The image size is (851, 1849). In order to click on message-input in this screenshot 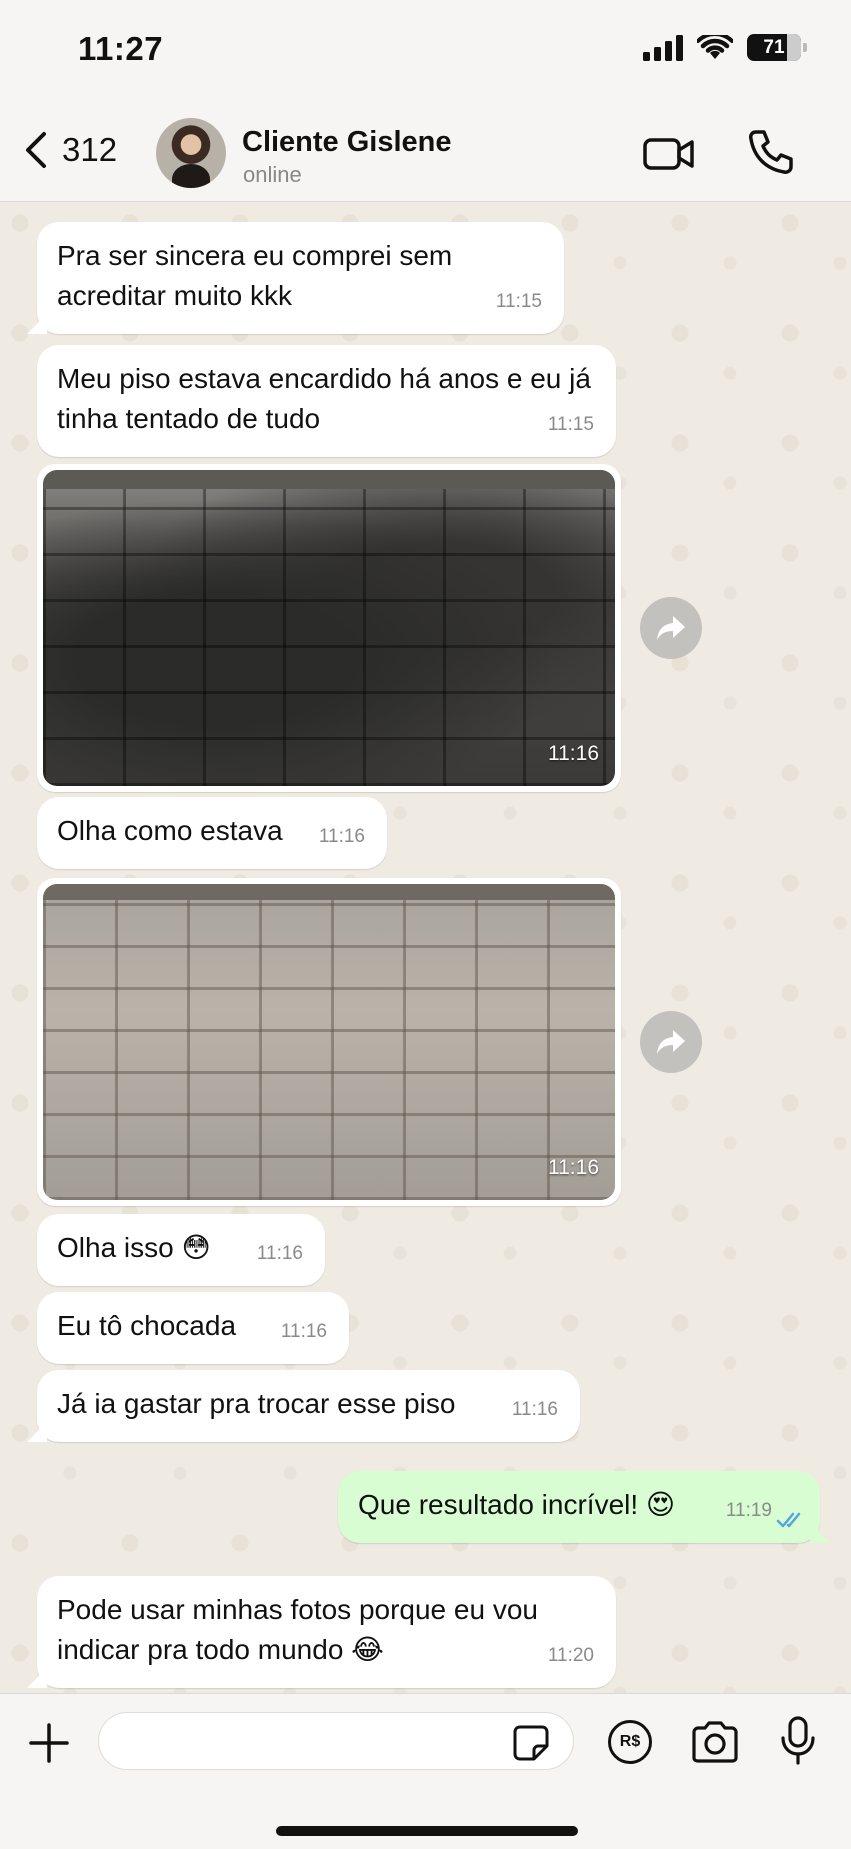, I will do `click(336, 1741)`.